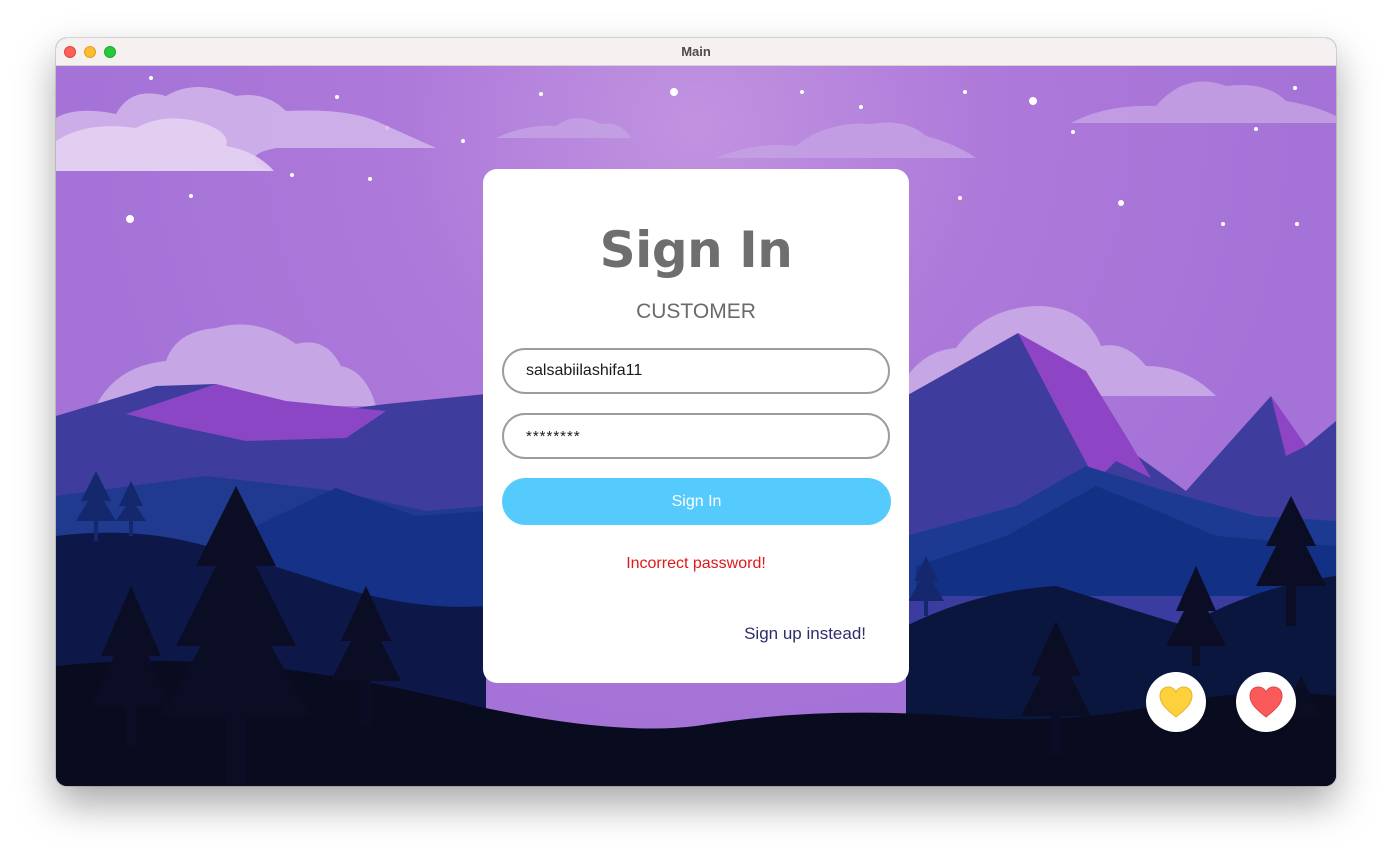  What do you see at coordinates (696, 371) in the screenshot?
I see `username-input` at bounding box center [696, 371].